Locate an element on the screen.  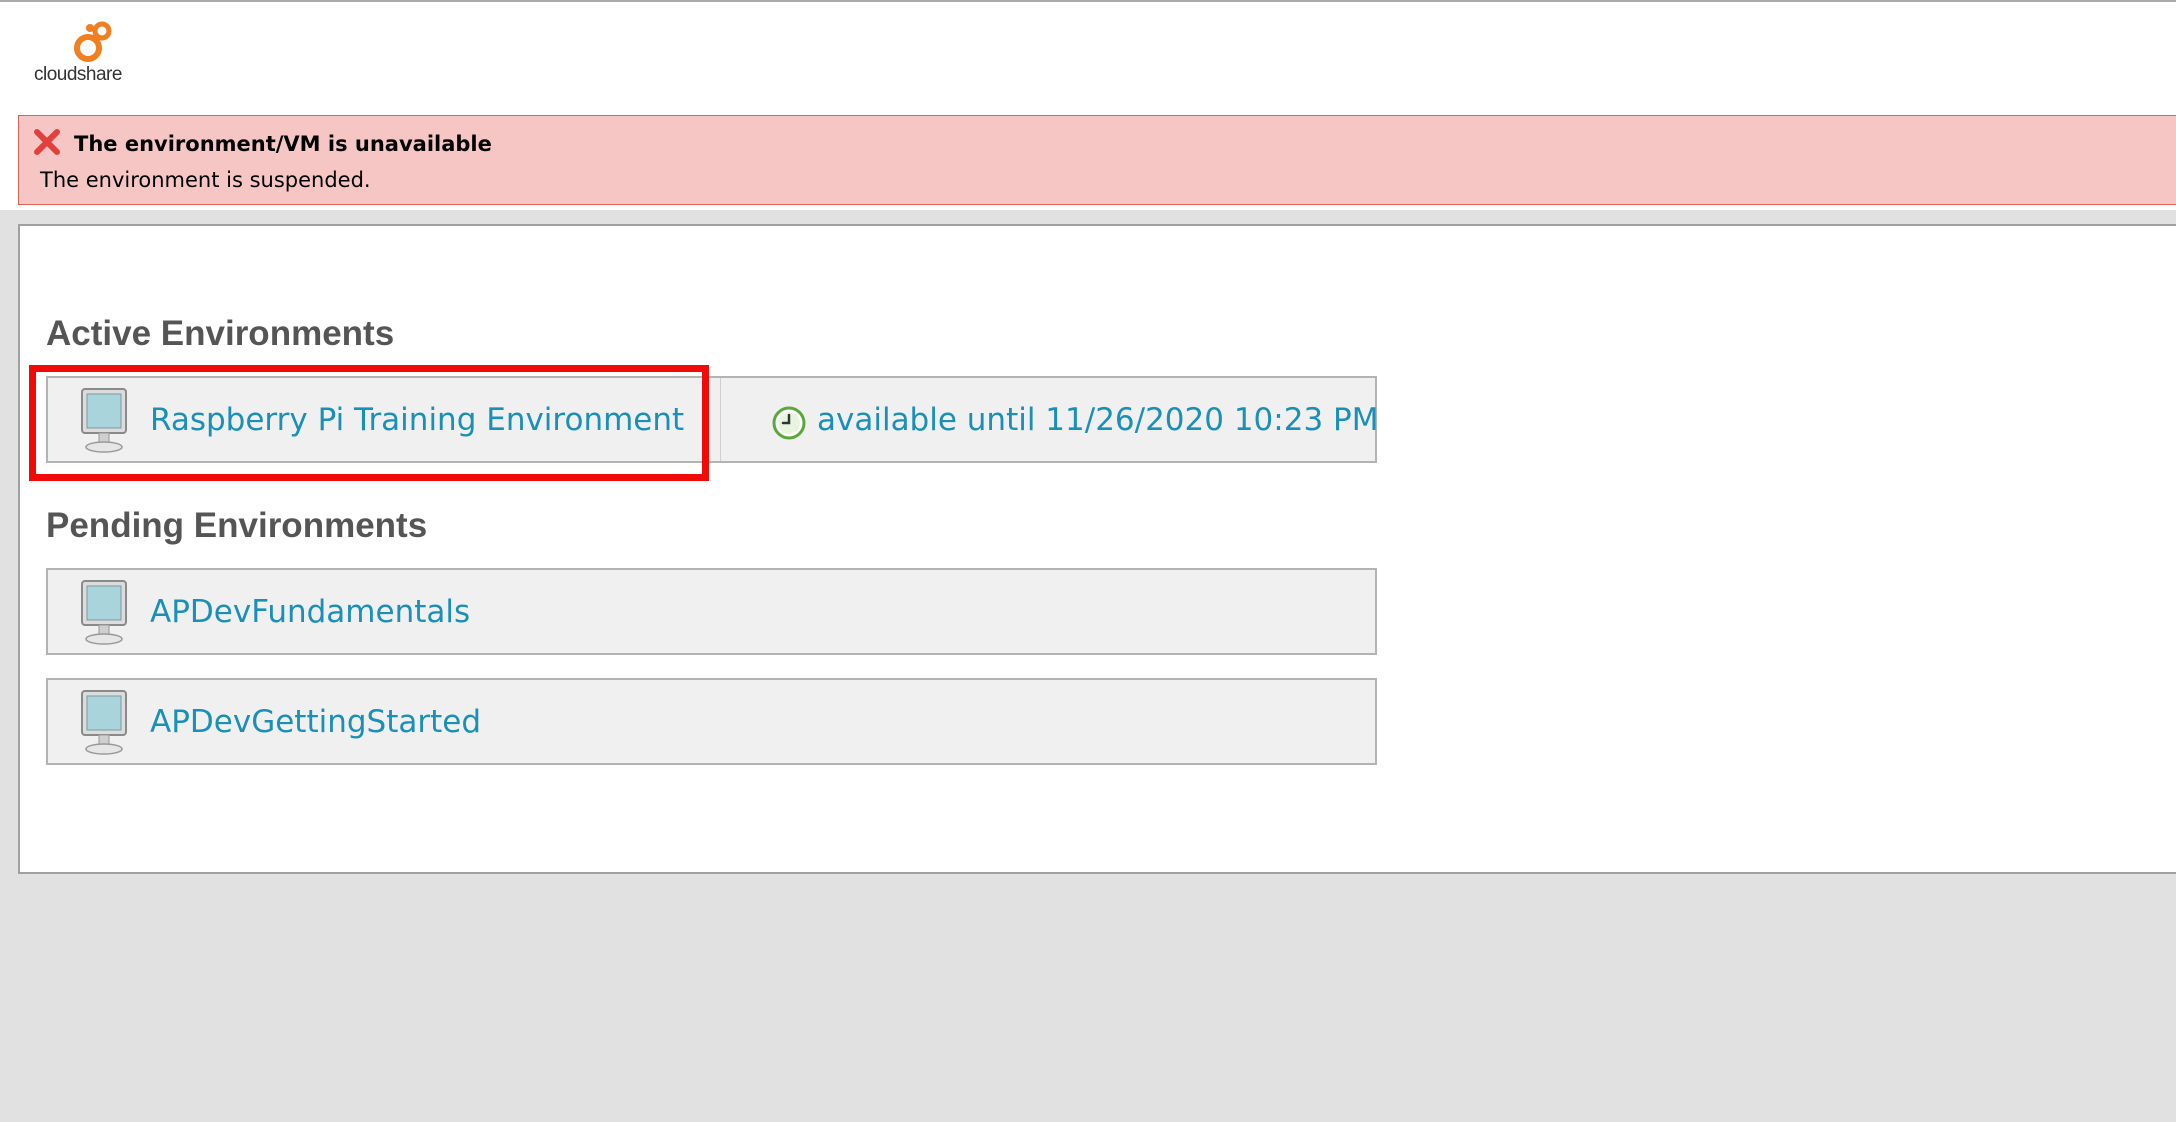
pending-environment-row: APDevFundamentals is located at coordinates (711, 611).